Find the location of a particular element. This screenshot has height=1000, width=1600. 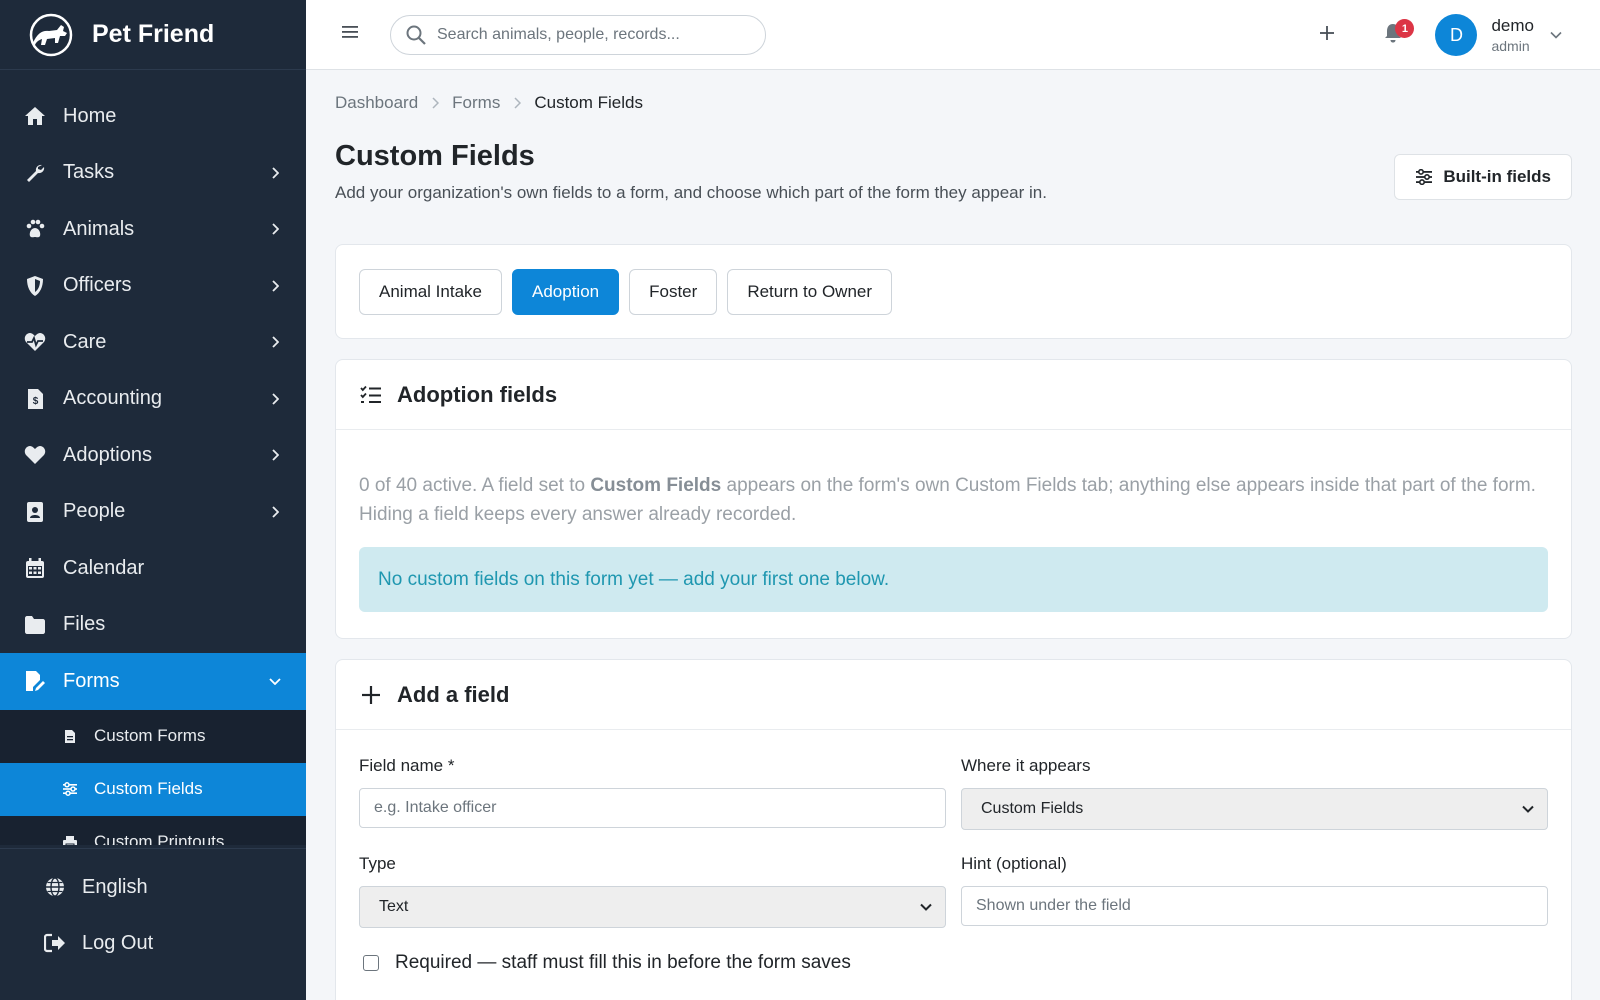

sidebar-item-label: Tasks is located at coordinates (89, 172).